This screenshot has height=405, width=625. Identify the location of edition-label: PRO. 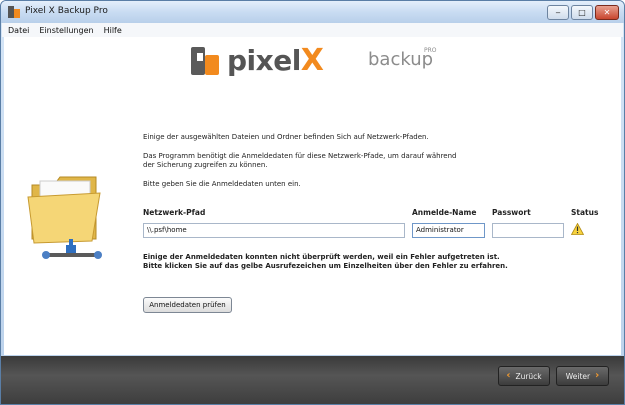
(430, 50).